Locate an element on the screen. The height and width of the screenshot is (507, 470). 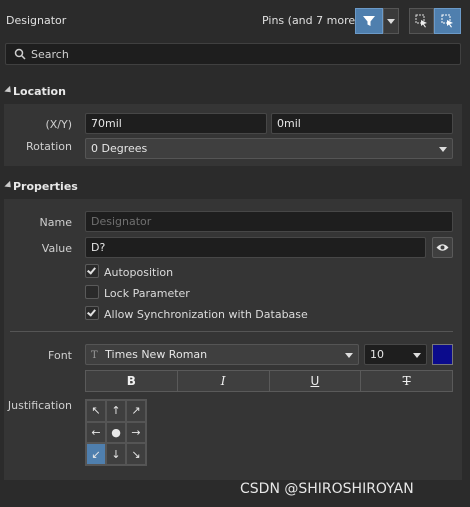
justification-label: Justification is located at coordinates (39, 405).